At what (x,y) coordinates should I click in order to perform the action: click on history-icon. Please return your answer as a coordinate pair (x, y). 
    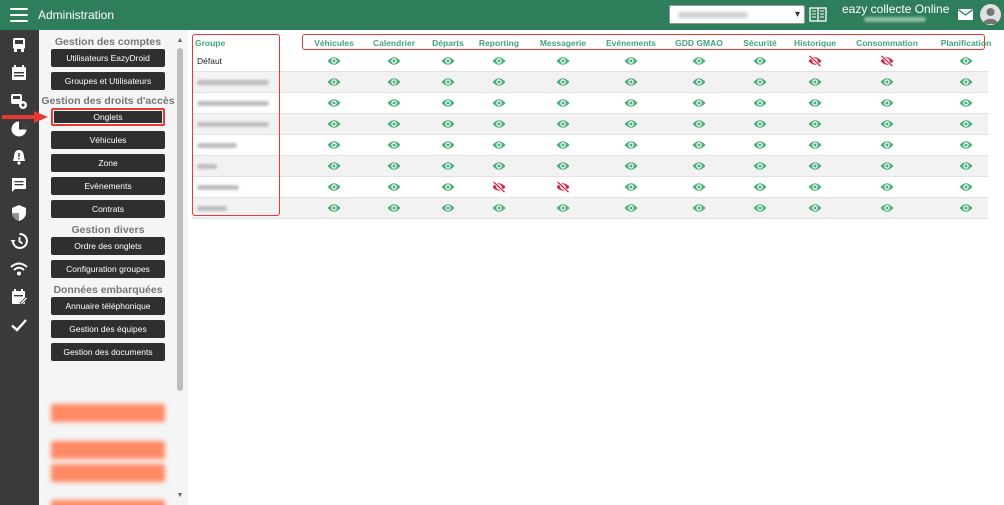
    Looking at the image, I should click on (19, 241).